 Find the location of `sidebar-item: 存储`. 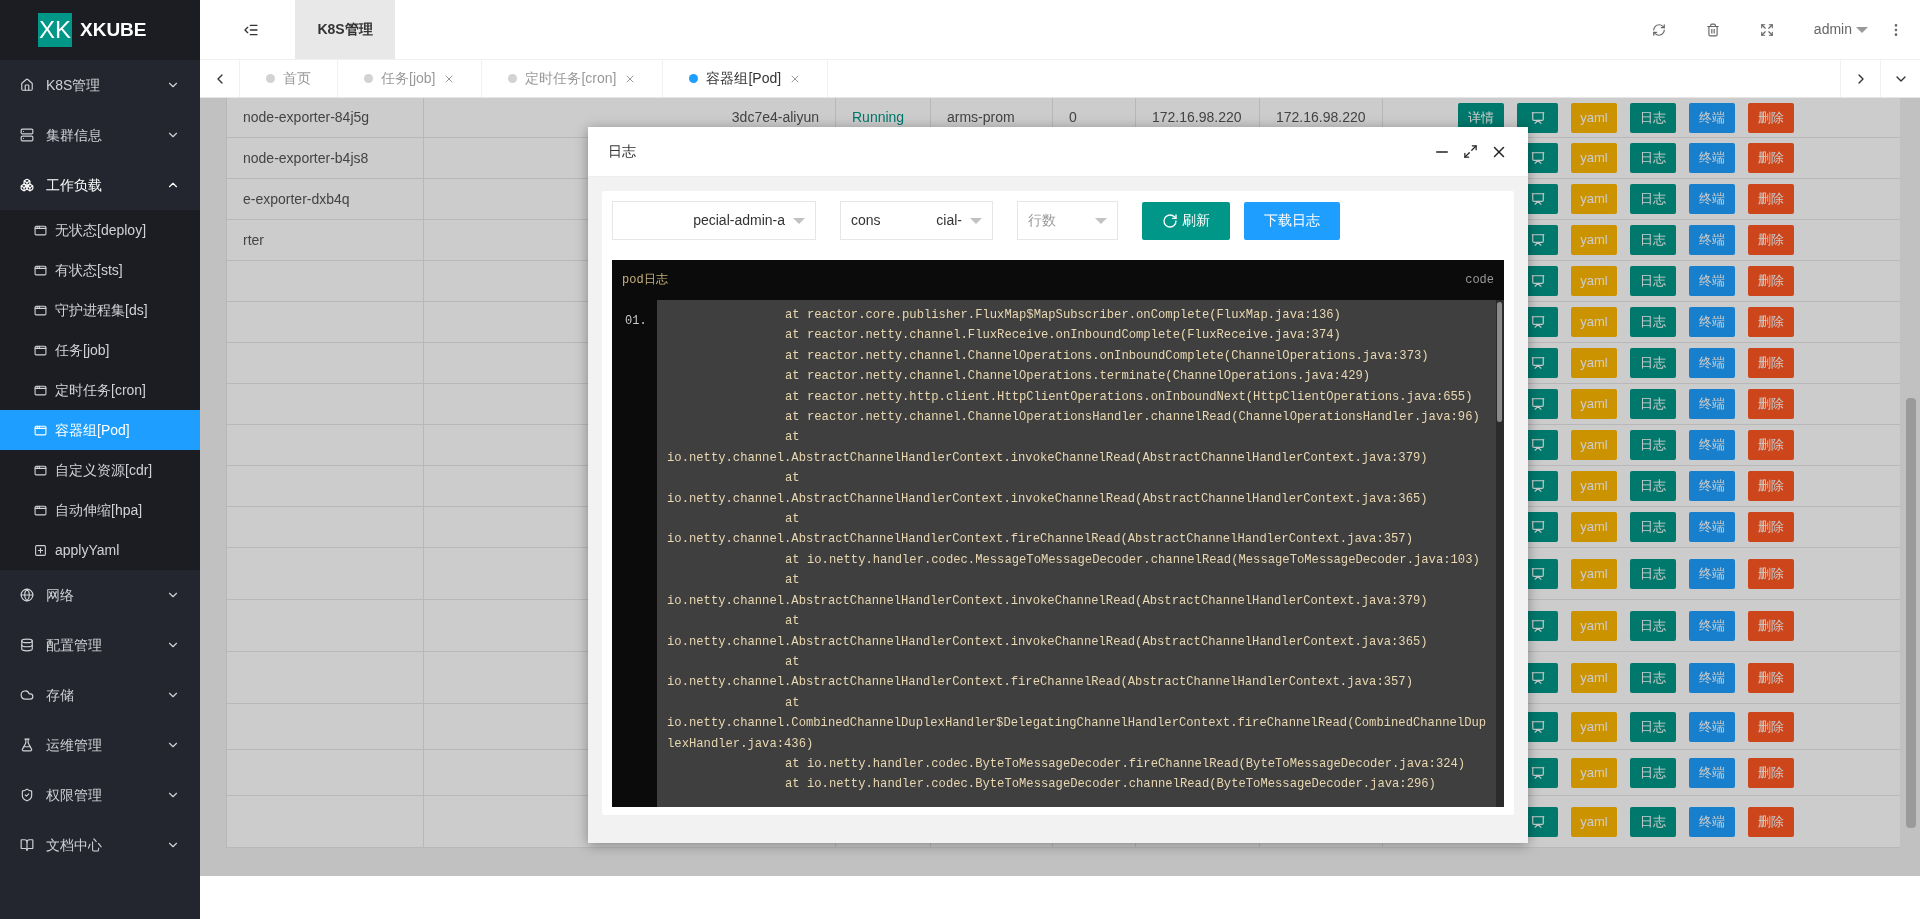

sidebar-item: 存储 is located at coordinates (100, 695).